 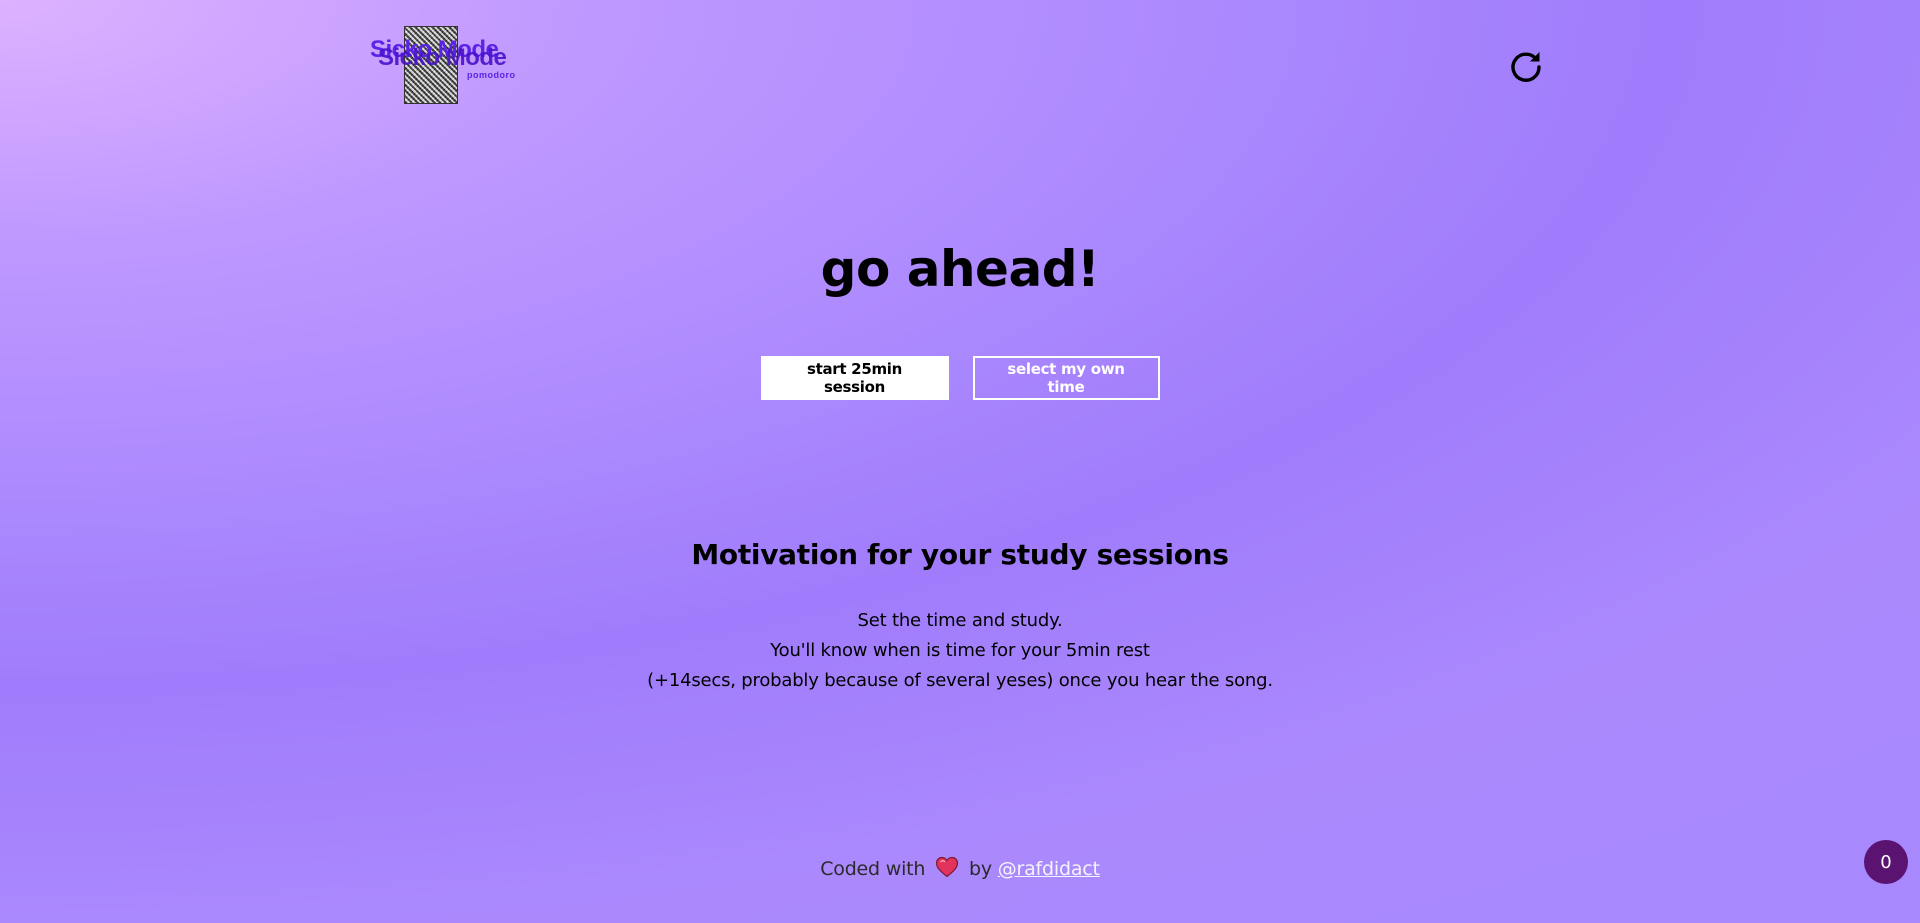 I want to click on refresh-button, so click(x=1526, y=66).